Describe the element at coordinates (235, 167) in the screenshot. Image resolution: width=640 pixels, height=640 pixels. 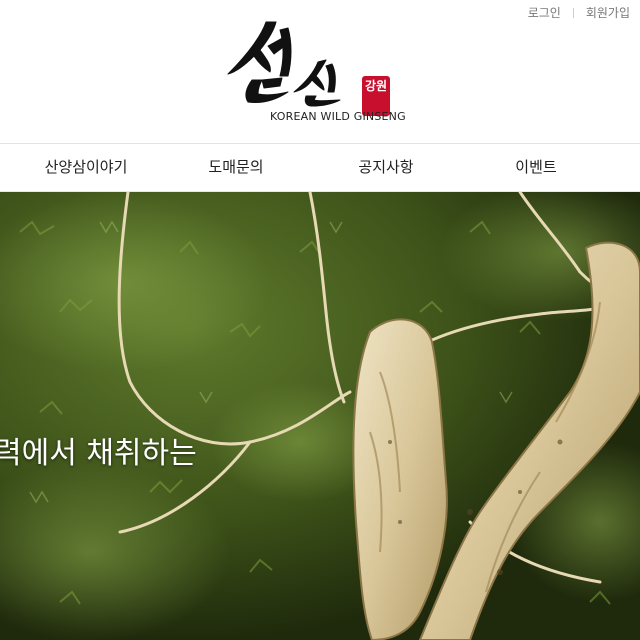
I see `nav-item-wholesale: 도매문의` at that location.